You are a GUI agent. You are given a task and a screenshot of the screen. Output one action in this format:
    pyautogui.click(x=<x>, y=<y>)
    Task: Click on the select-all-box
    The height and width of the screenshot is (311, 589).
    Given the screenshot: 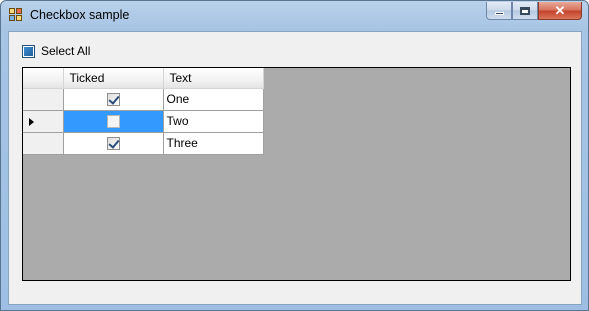 What is the action you would take?
    pyautogui.click(x=28, y=51)
    